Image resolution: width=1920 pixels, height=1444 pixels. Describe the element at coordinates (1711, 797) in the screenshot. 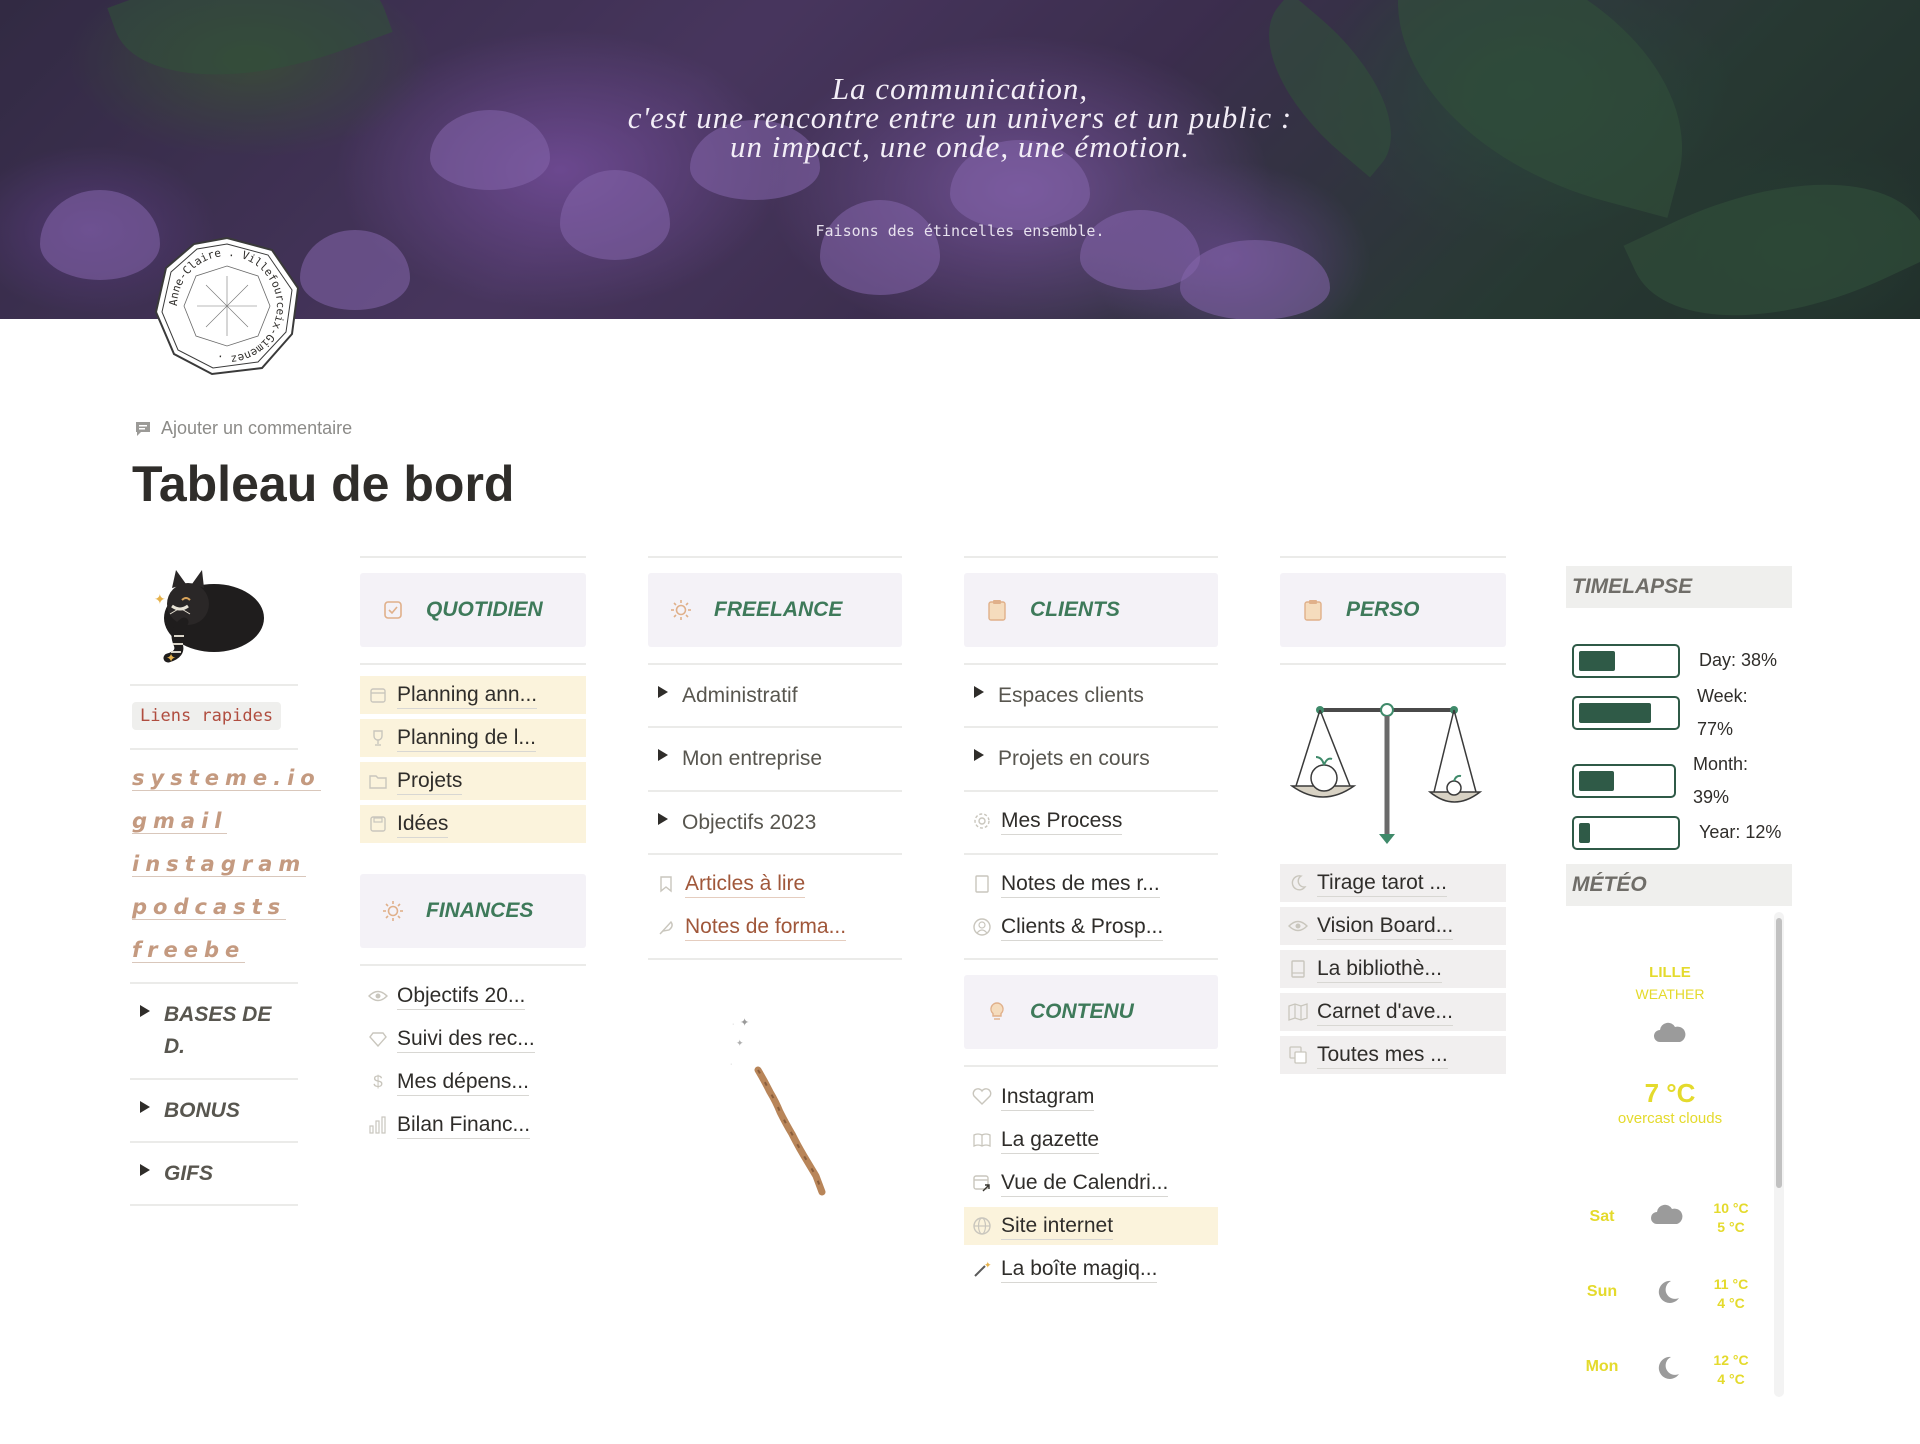

I see `month-progress-value: 39%` at that location.